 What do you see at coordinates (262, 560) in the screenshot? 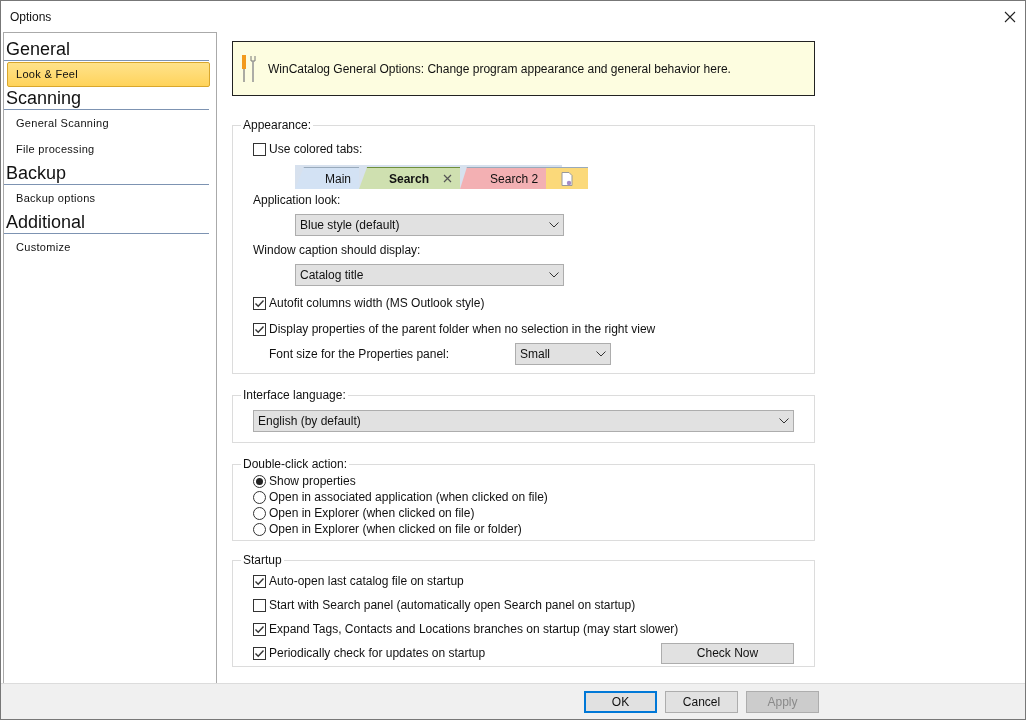
I see `group-title: Startup` at bounding box center [262, 560].